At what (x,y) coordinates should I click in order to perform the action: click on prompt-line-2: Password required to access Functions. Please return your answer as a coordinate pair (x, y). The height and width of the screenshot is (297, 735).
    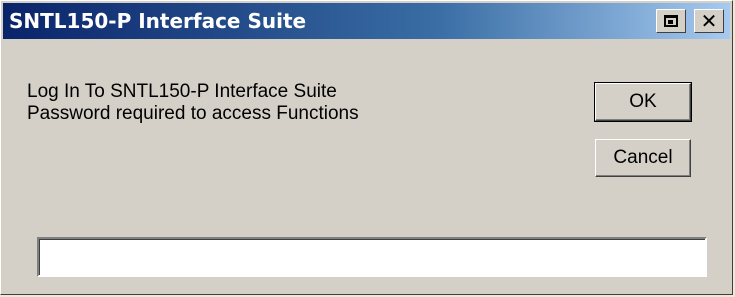
    Looking at the image, I should click on (193, 113).